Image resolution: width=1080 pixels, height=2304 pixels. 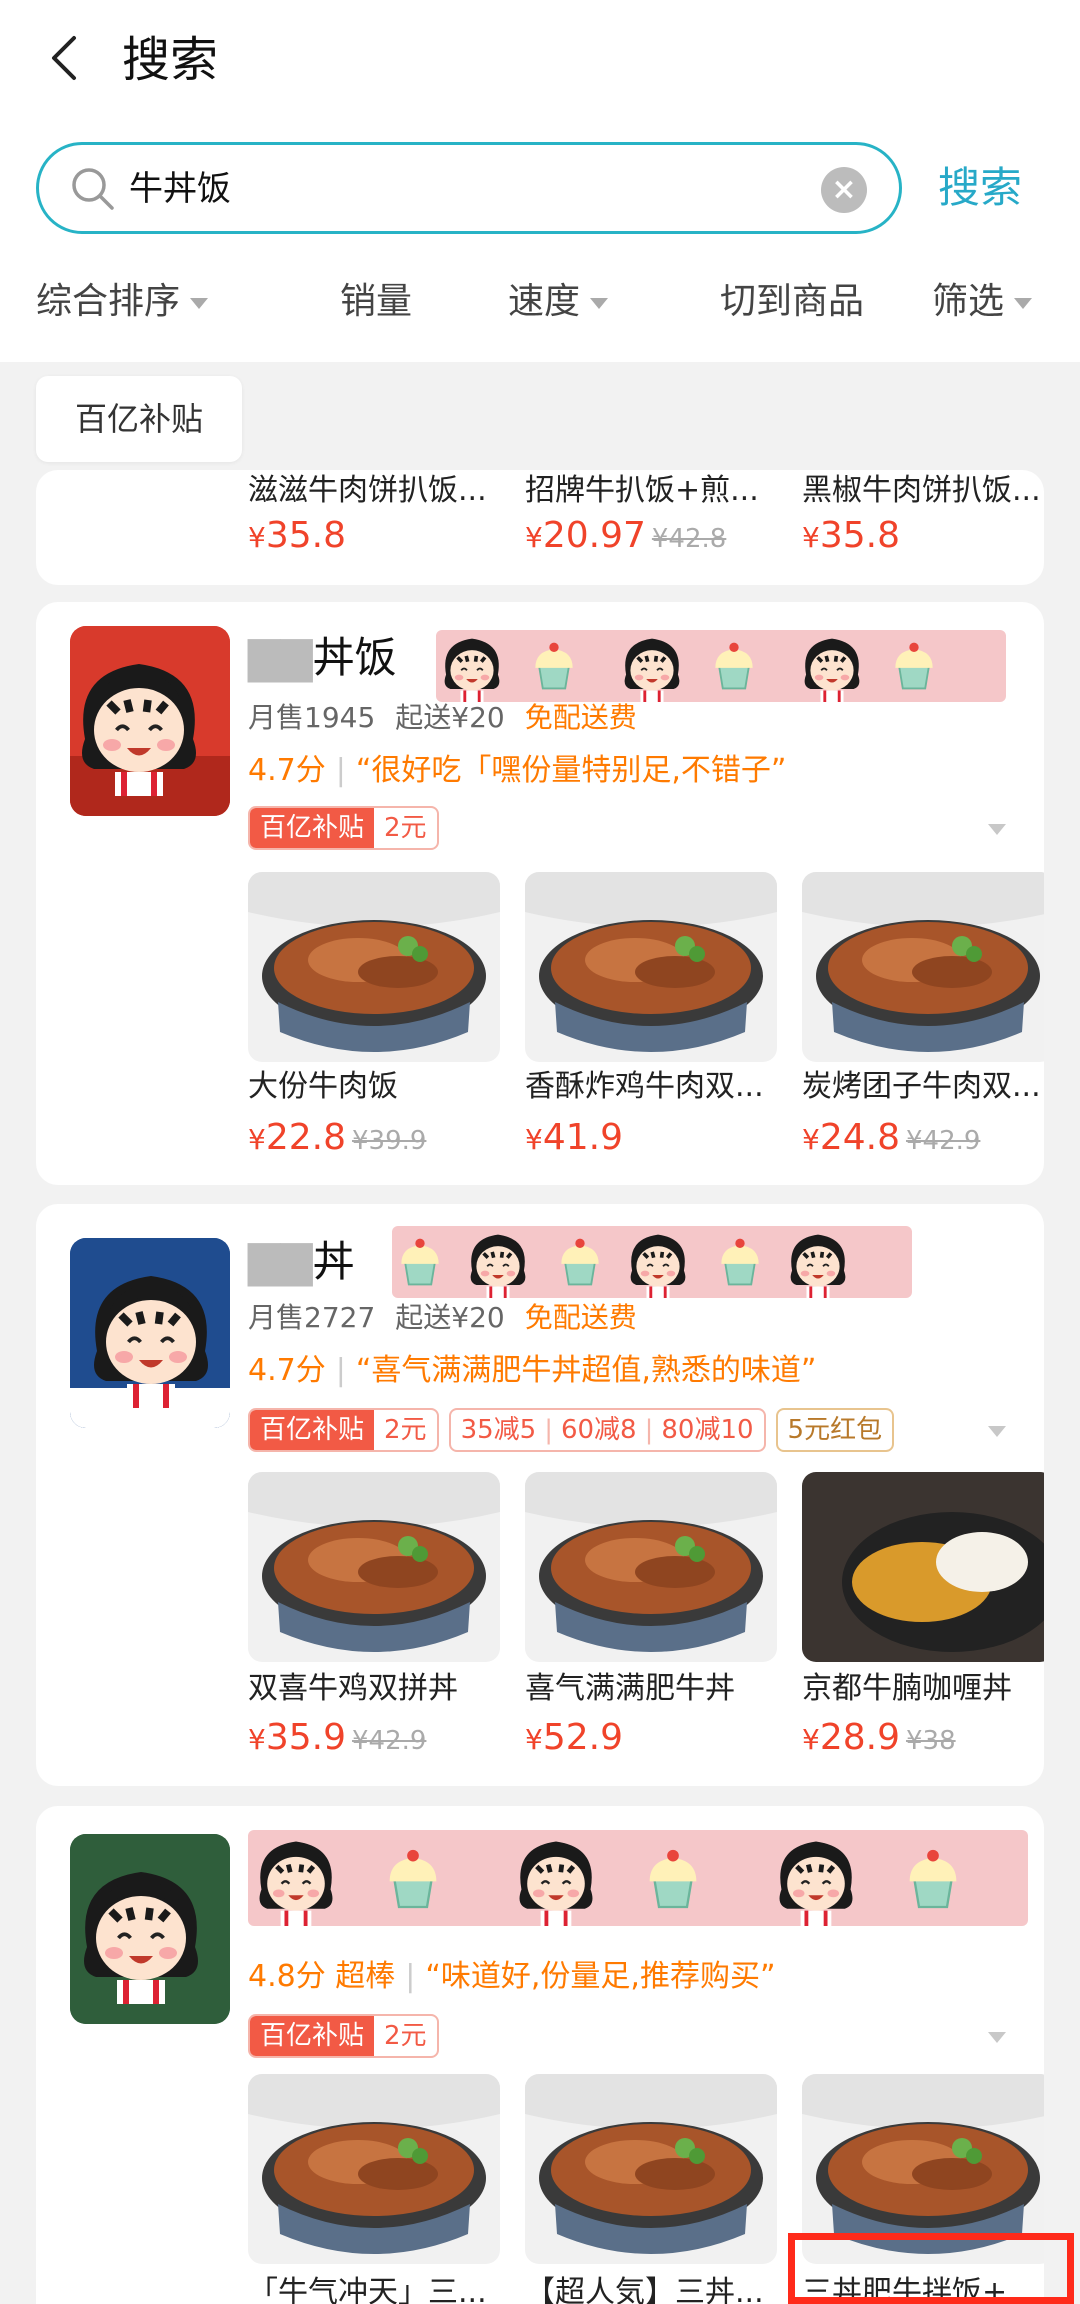 I want to click on item-price: ¥28.9 ¥38, so click(x=879, y=1737).